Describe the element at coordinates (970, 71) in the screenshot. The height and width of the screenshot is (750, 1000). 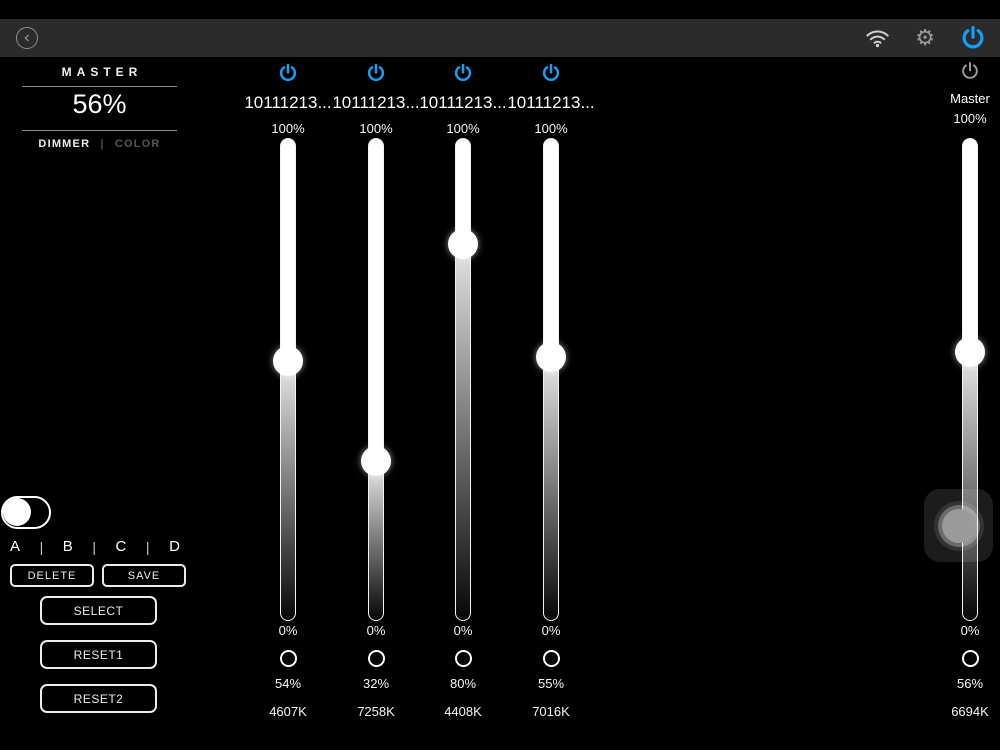
I see `master-power-button` at that location.